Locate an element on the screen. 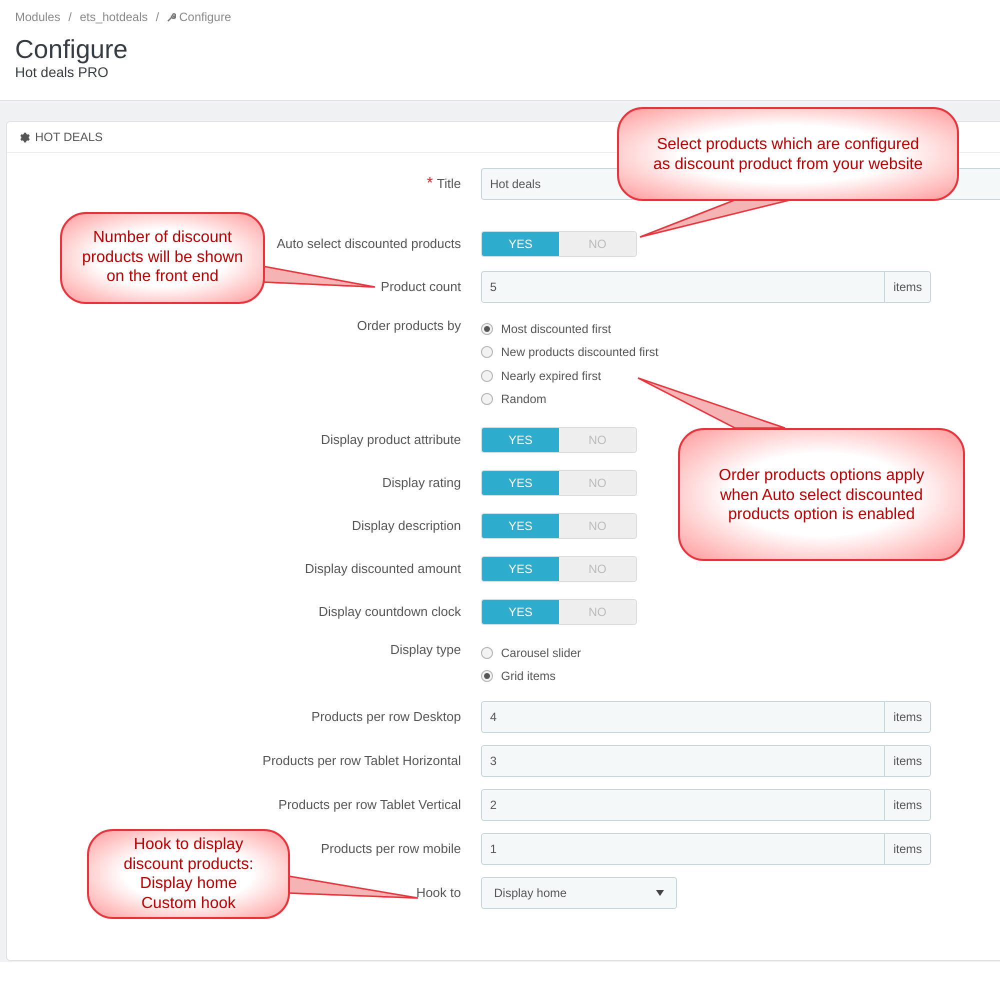 The width and height of the screenshot is (1000, 1000). callout-text: Hook to display is located at coordinates (189, 844).